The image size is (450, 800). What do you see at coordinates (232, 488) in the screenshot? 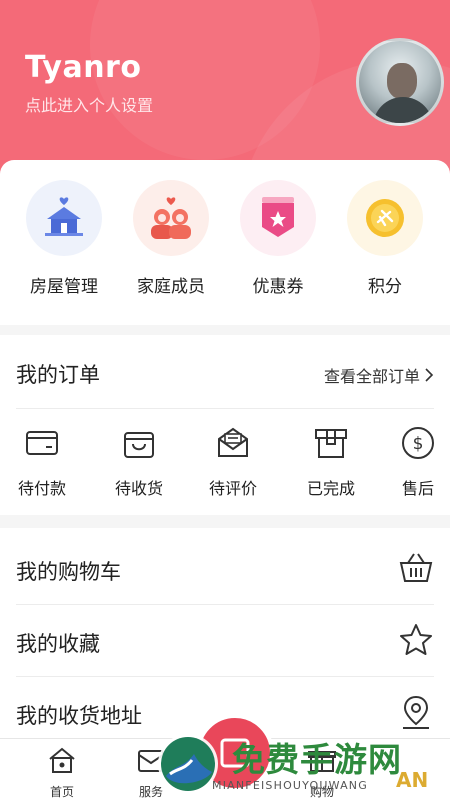
I see `order-status-label: 待评价` at bounding box center [232, 488].